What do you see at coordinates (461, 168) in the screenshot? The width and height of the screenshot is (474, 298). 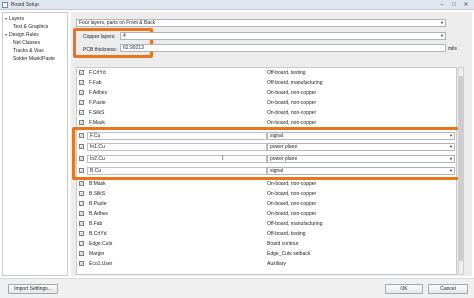 I see `scrollbar-thumb` at bounding box center [461, 168].